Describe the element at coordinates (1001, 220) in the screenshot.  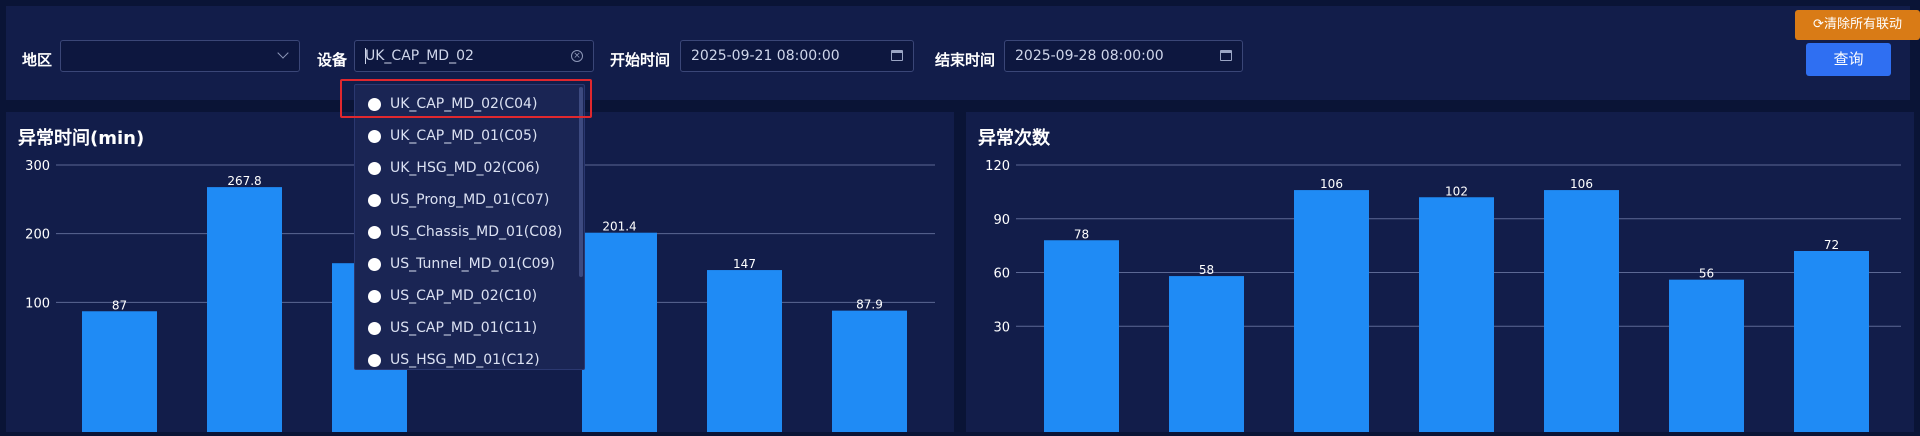
I see `y-tick-label: 90` at that location.